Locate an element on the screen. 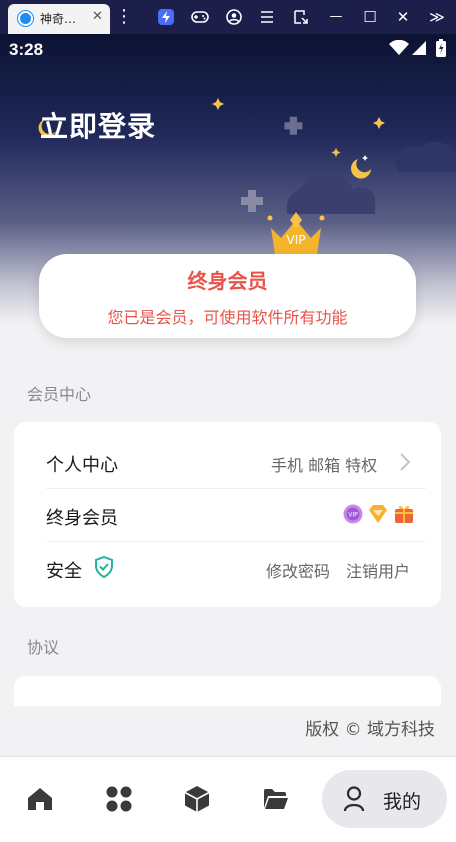  tab-me: 我的 is located at coordinates (384, 799).